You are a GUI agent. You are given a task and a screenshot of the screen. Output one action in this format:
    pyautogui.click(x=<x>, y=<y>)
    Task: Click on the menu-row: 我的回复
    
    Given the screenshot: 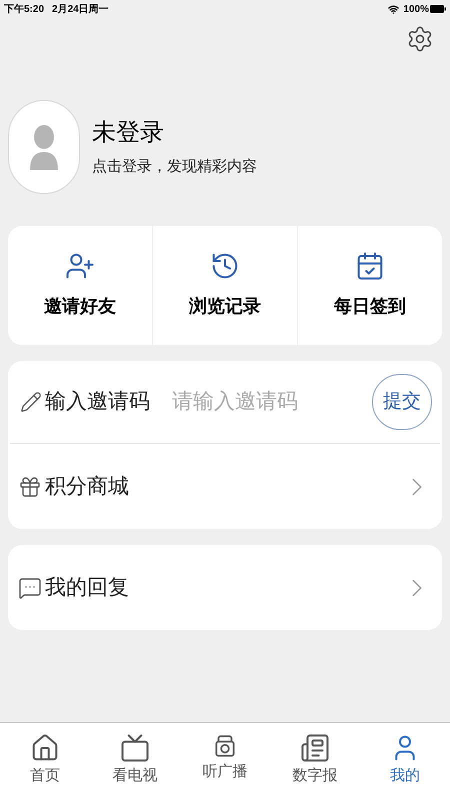 What is the action you would take?
    pyautogui.click(x=225, y=587)
    